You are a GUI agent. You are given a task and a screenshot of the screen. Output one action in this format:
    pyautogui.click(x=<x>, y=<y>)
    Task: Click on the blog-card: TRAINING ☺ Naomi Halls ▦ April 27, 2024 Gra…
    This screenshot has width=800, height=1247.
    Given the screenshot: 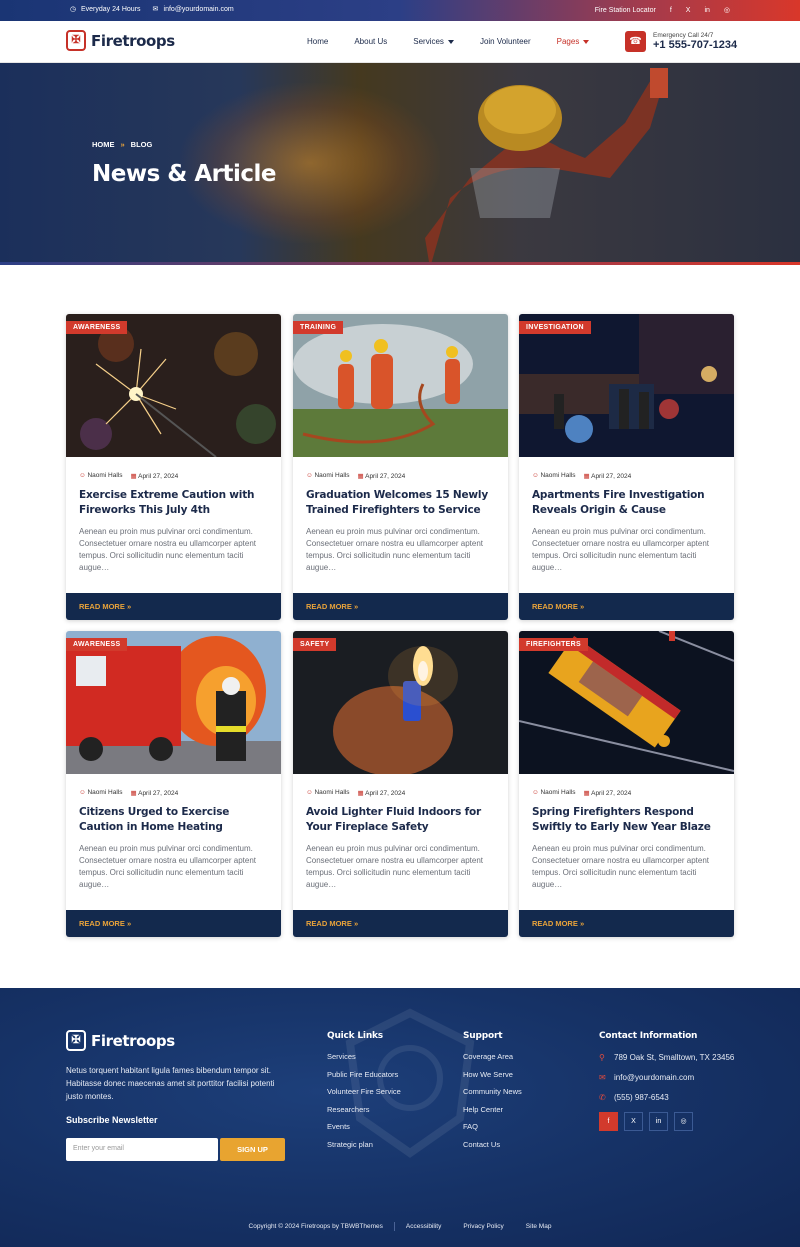 What is the action you would take?
    pyautogui.click(x=400, y=467)
    